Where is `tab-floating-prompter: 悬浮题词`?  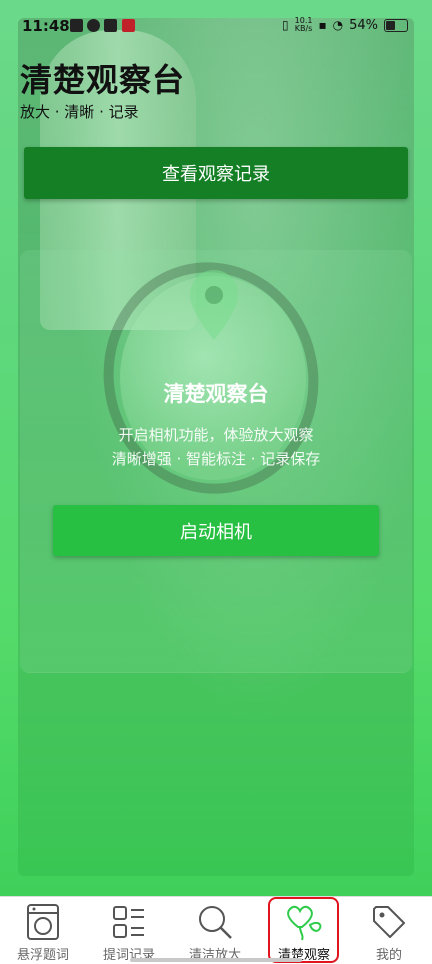
tab-floating-prompter: 悬浮题词 is located at coordinates (43, 930).